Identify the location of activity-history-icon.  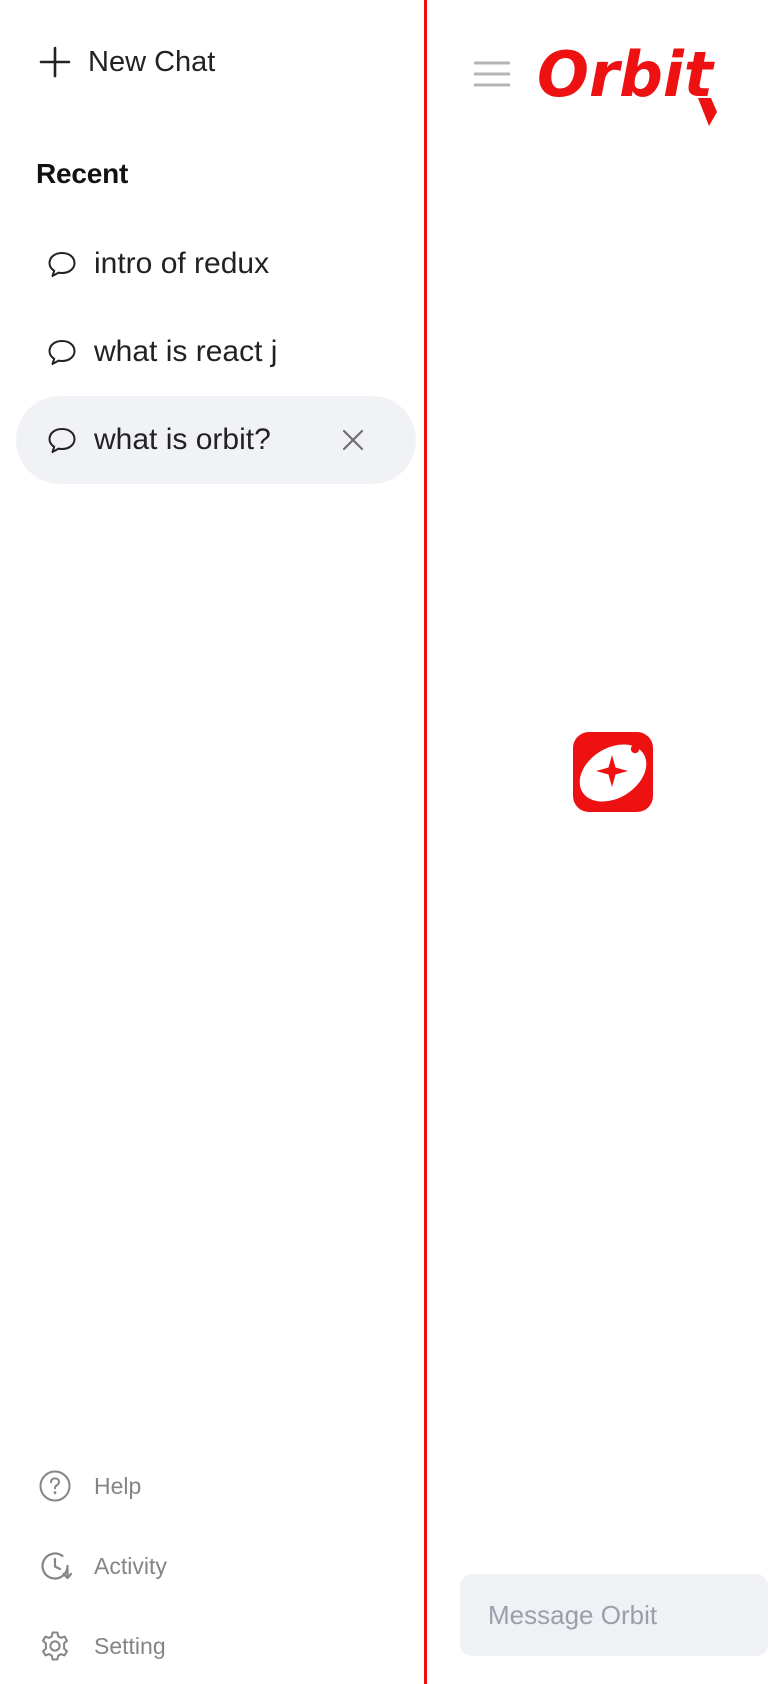
(55, 1566).